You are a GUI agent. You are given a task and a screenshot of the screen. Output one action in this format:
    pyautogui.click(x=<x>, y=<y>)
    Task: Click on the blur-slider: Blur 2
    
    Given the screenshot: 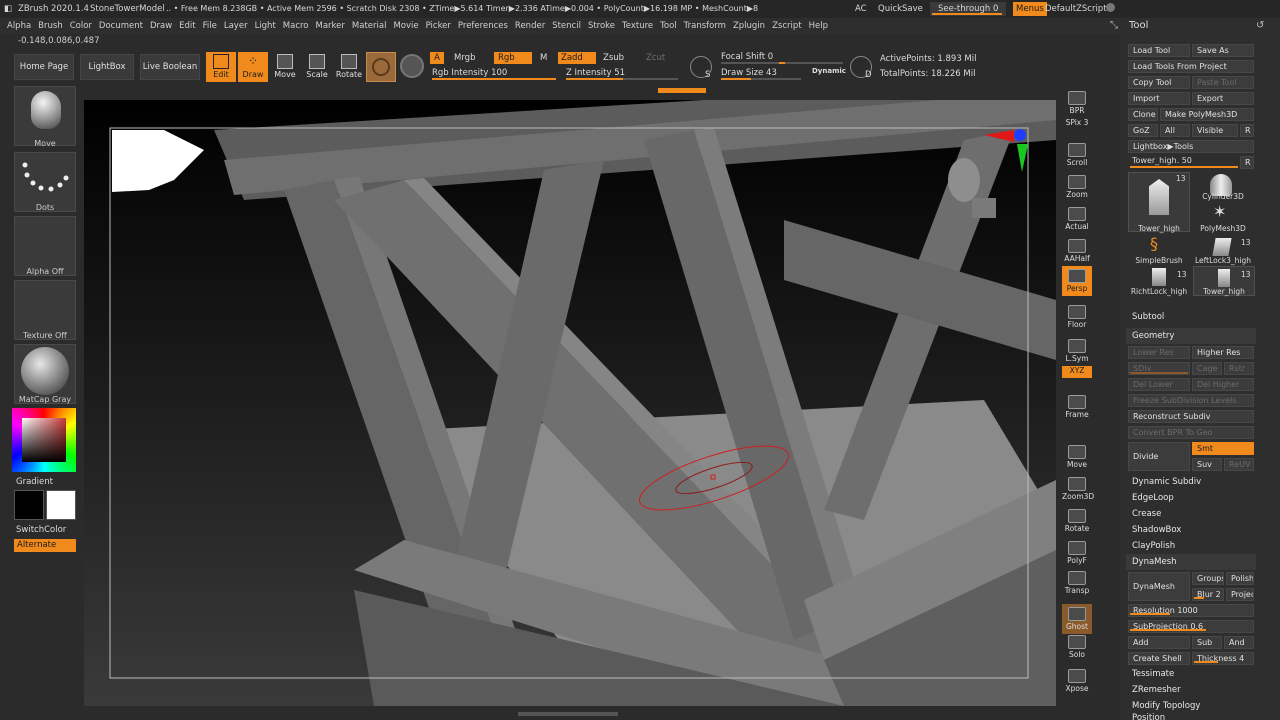 What is the action you would take?
    pyautogui.click(x=1208, y=594)
    